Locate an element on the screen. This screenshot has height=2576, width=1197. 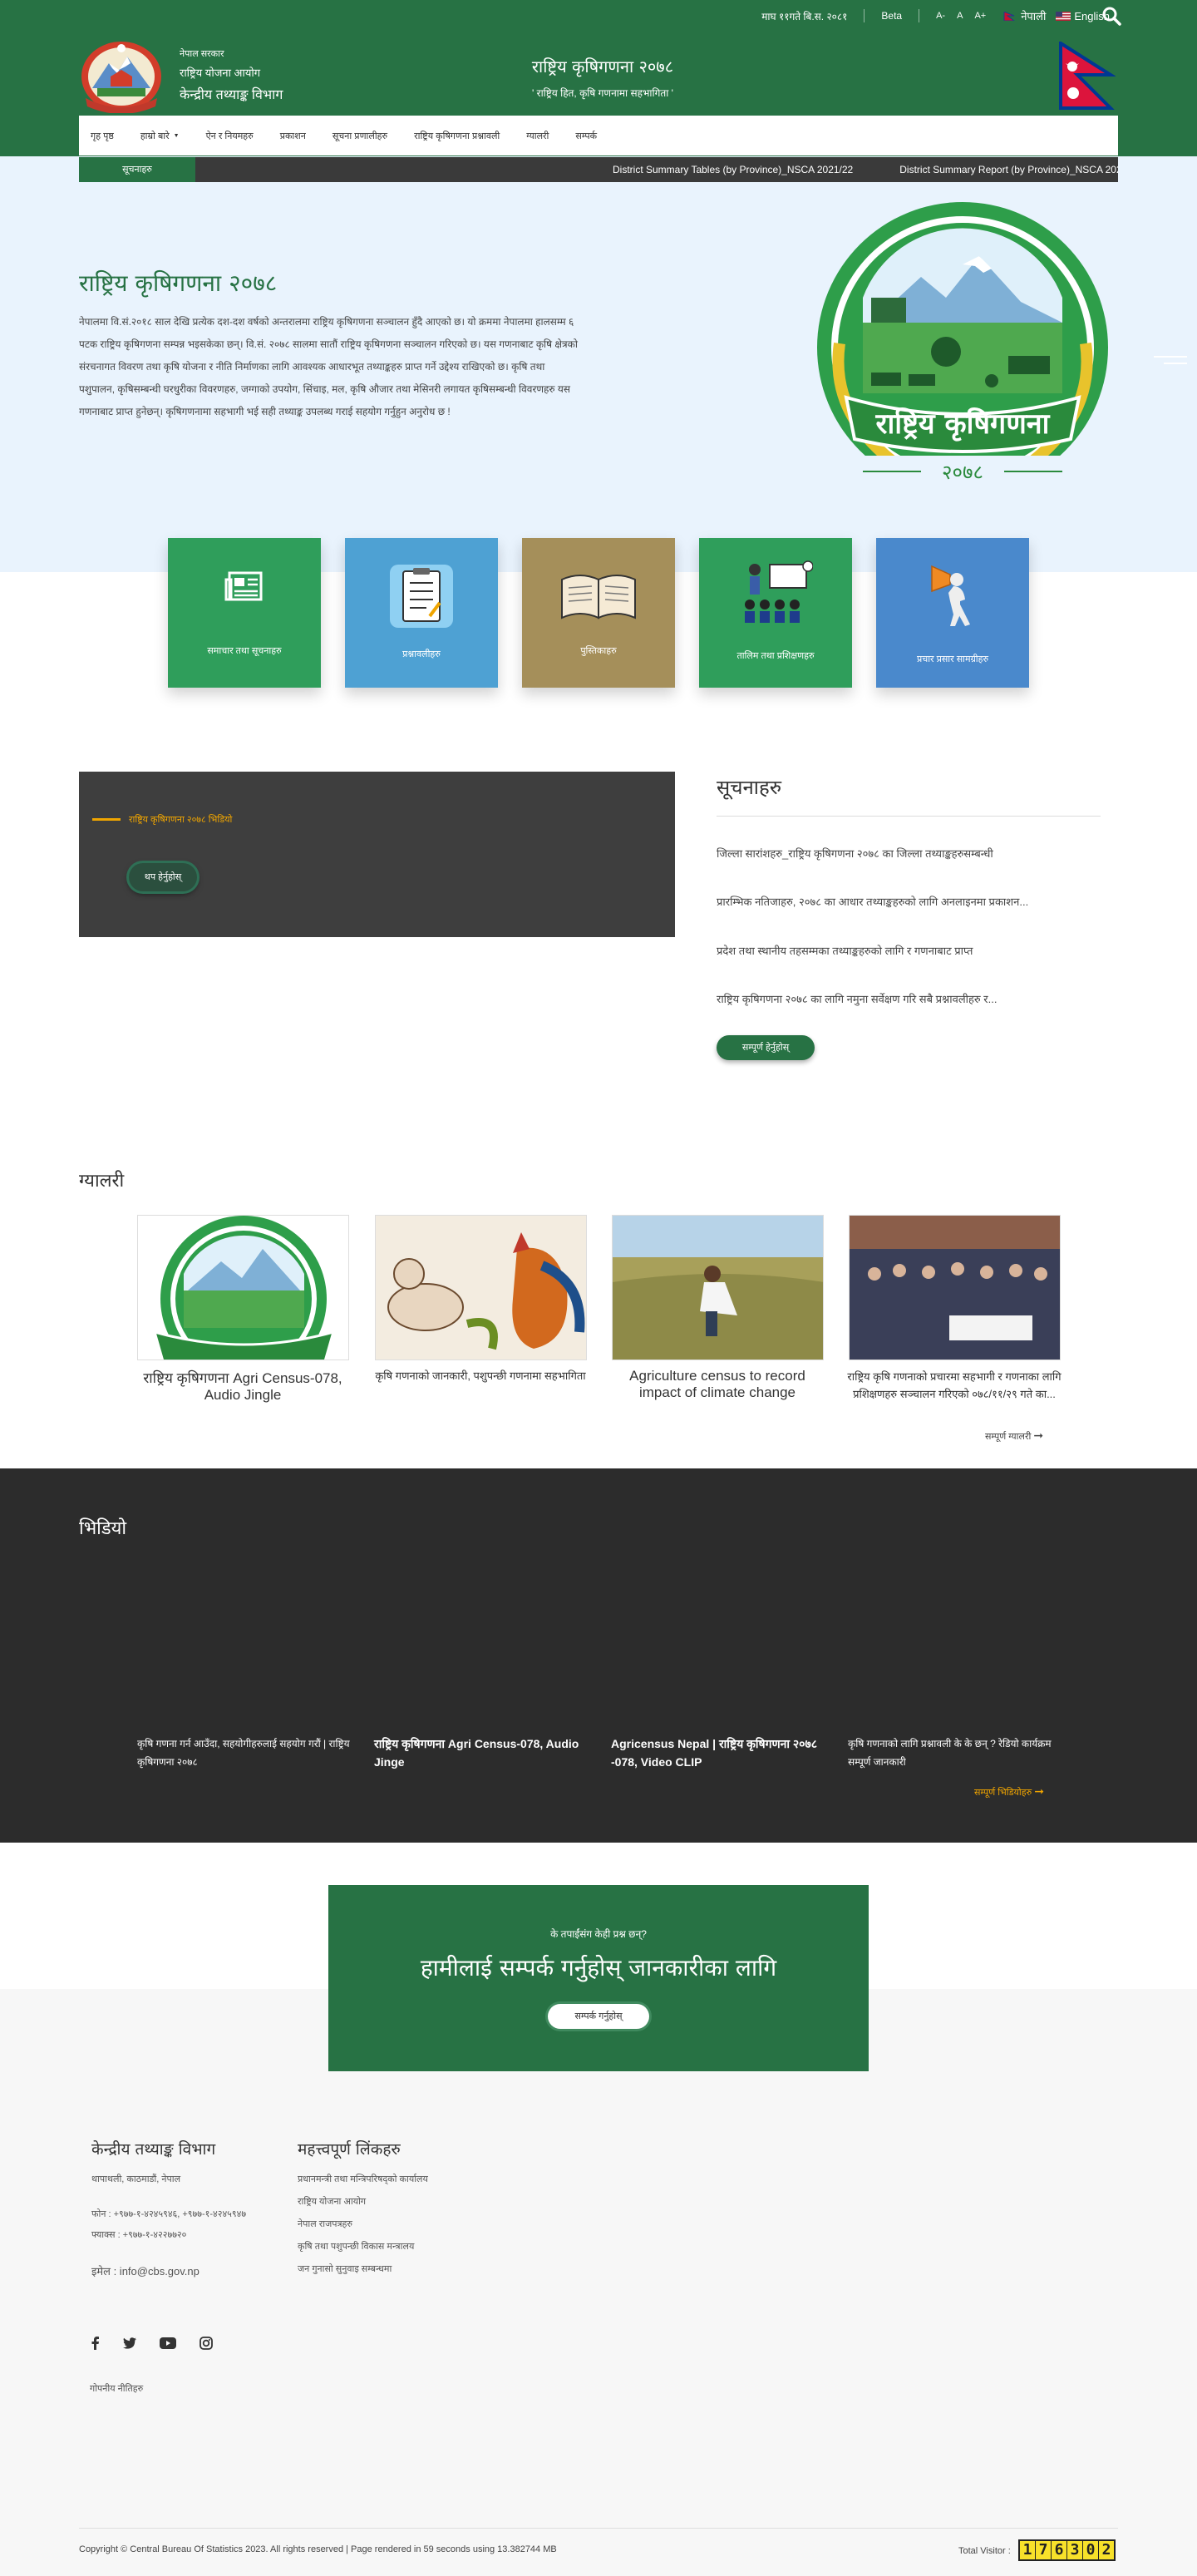
all-videos-link: सम्पूर्ण भिडियोहरु ➞ is located at coordinates (1009, 1791).